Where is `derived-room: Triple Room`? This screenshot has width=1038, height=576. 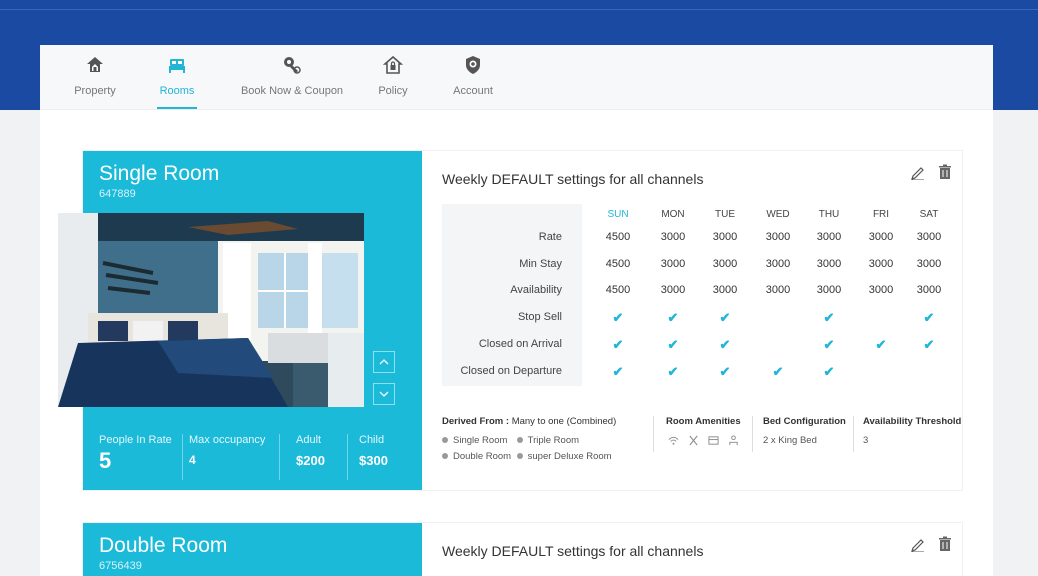
derived-room: Triple Room is located at coordinates (553, 440).